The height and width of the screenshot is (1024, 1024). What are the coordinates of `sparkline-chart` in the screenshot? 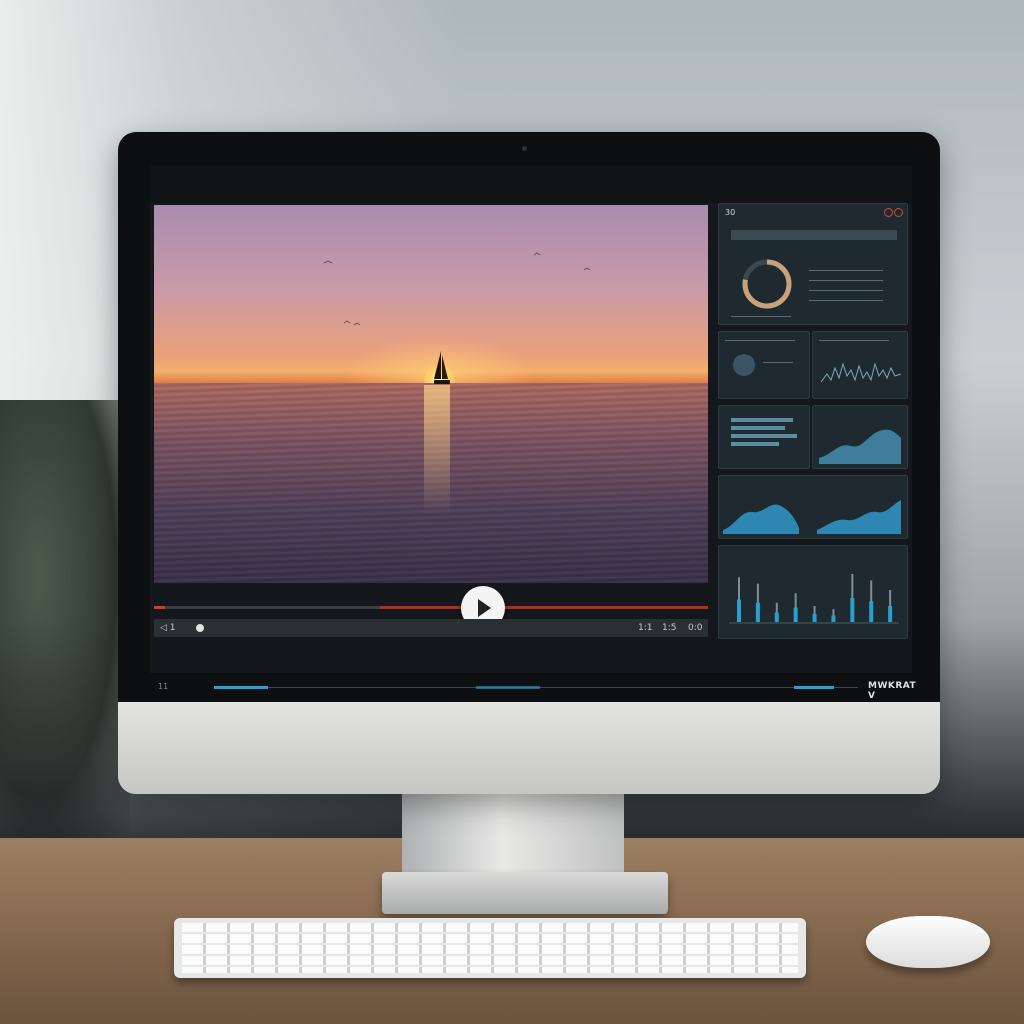 It's located at (861, 372).